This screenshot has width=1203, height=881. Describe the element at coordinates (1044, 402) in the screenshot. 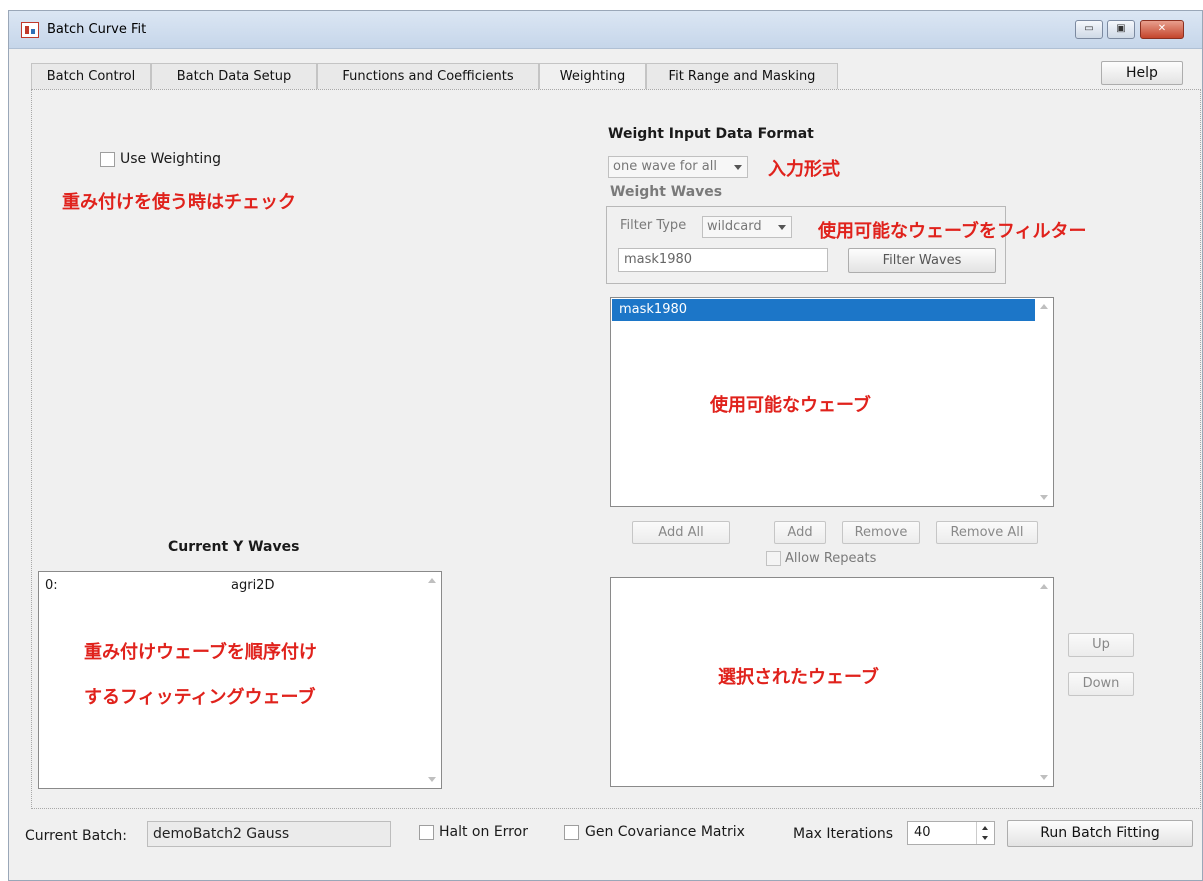

I see `available-waves-scrollbar` at that location.